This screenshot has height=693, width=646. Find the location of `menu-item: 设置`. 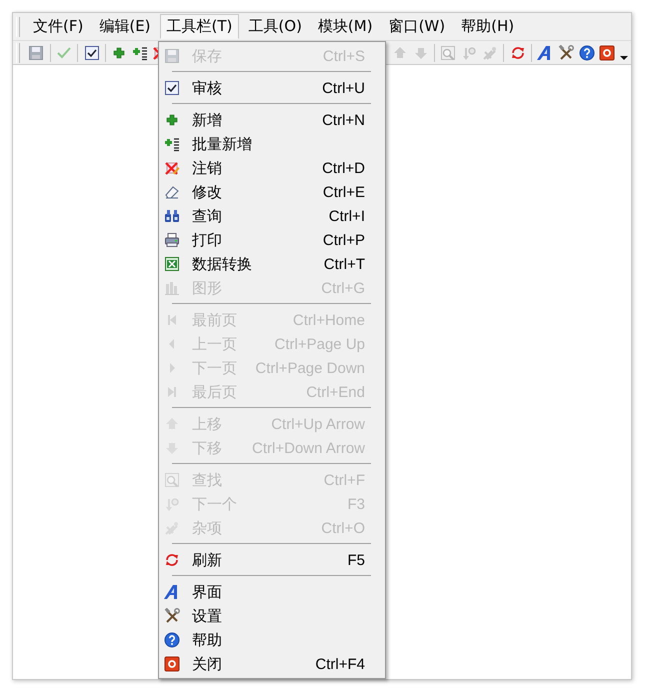

menu-item: 设置 is located at coordinates (272, 616).